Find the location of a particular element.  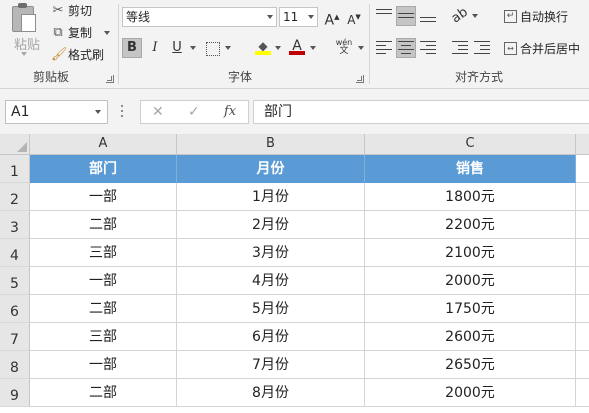

table-cell: 2600元 is located at coordinates (470, 337).